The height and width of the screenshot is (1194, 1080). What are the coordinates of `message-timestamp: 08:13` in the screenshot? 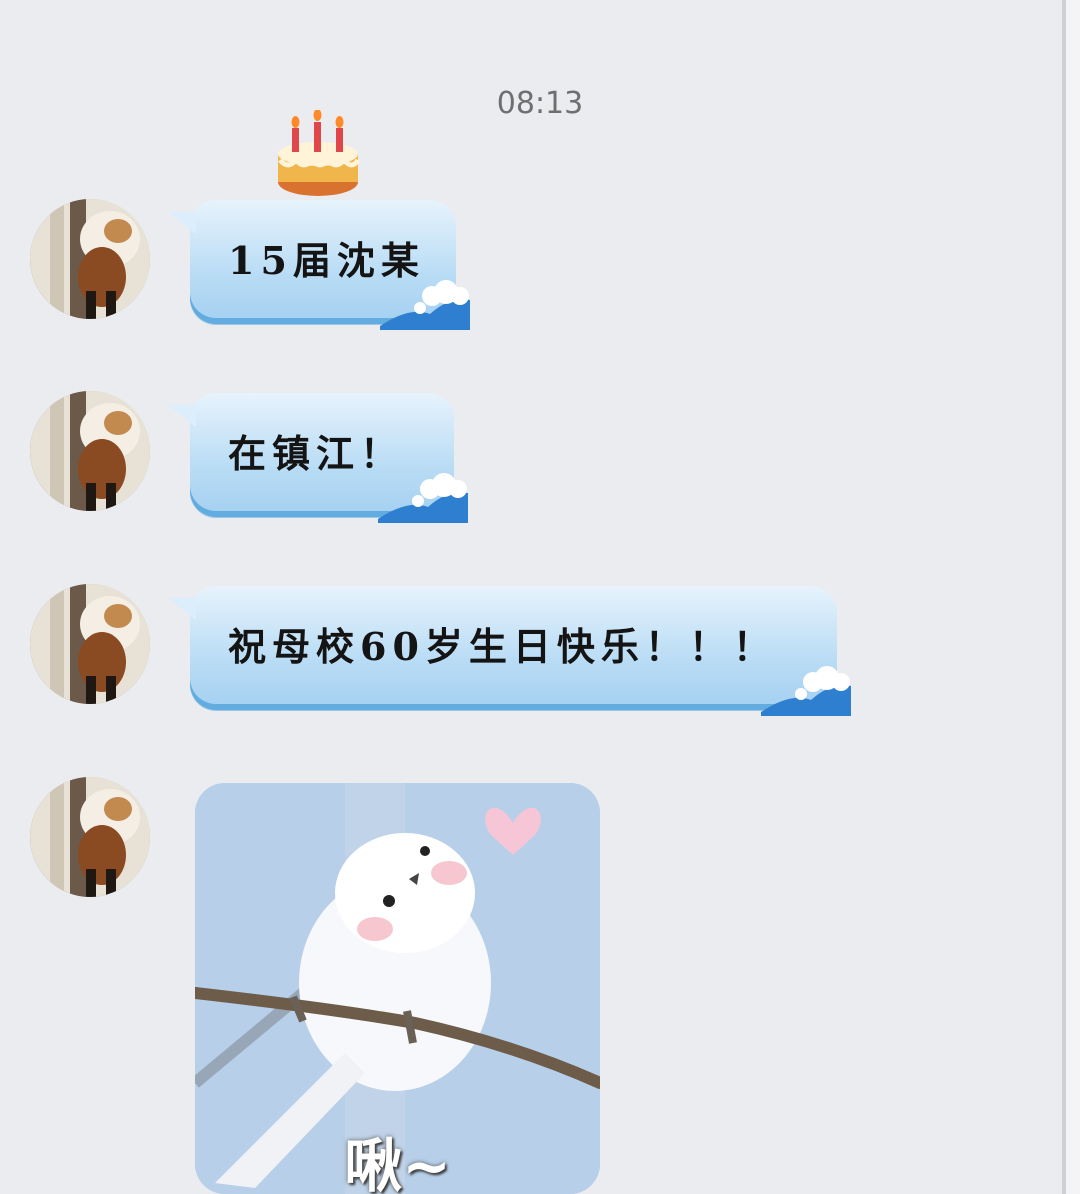 It's located at (540, 103).